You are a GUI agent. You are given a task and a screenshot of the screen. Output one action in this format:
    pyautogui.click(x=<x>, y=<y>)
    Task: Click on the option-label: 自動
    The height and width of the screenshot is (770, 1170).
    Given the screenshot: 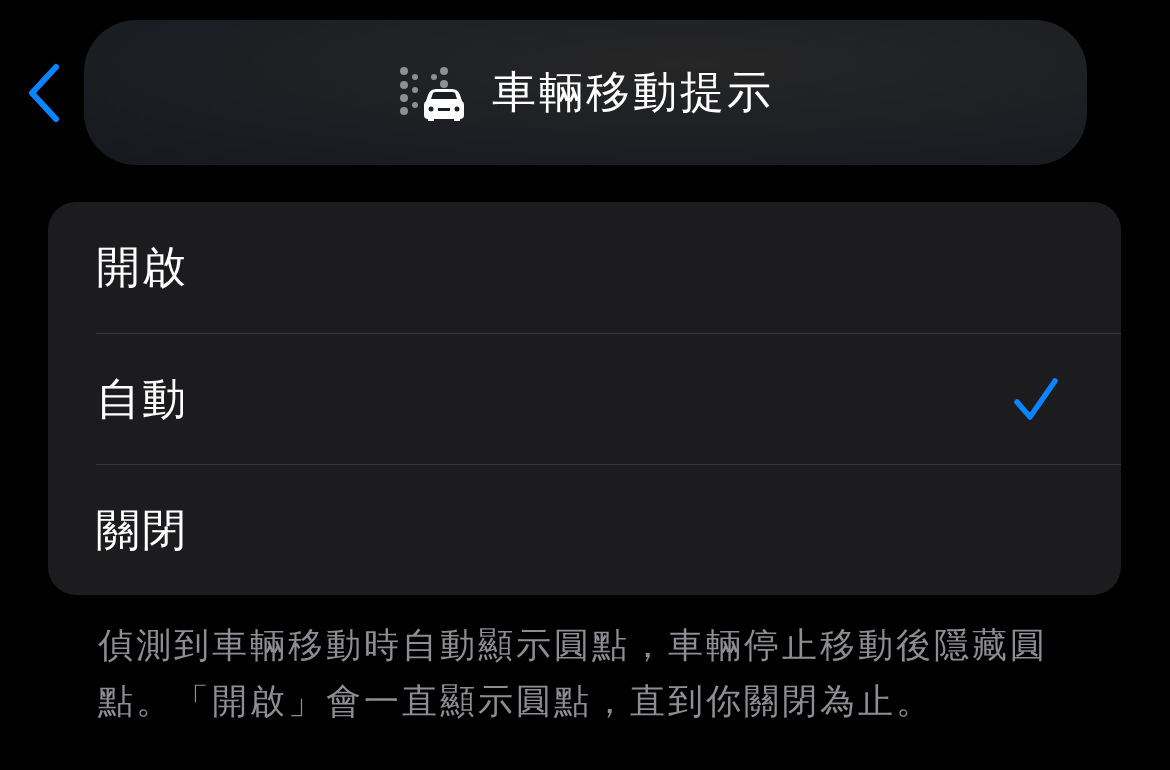 What is the action you would take?
    pyautogui.click(x=142, y=398)
    